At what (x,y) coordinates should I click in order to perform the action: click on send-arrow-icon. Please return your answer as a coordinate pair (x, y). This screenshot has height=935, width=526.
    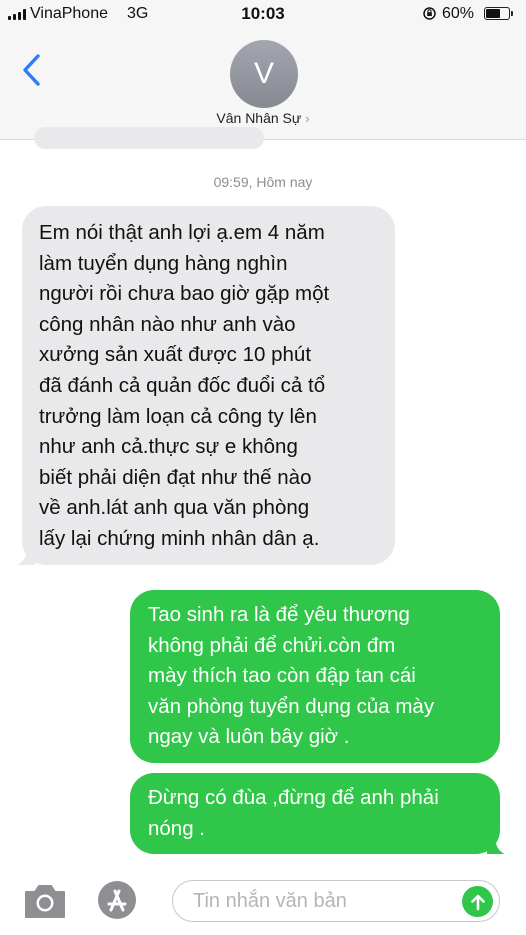
    Looking at the image, I should click on (477, 902).